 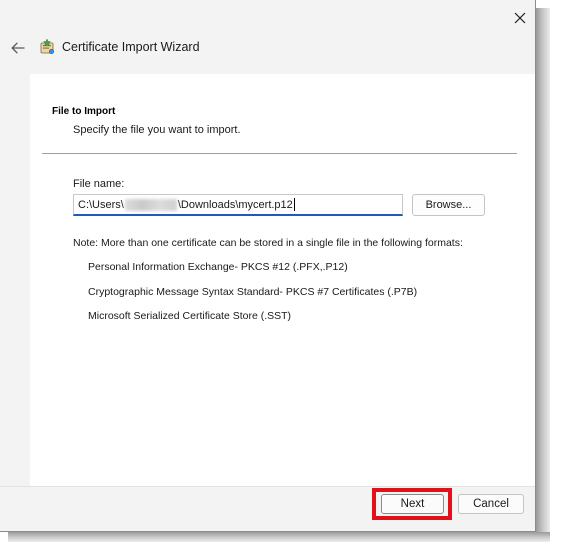 I want to click on close-button, so click(x=520, y=18).